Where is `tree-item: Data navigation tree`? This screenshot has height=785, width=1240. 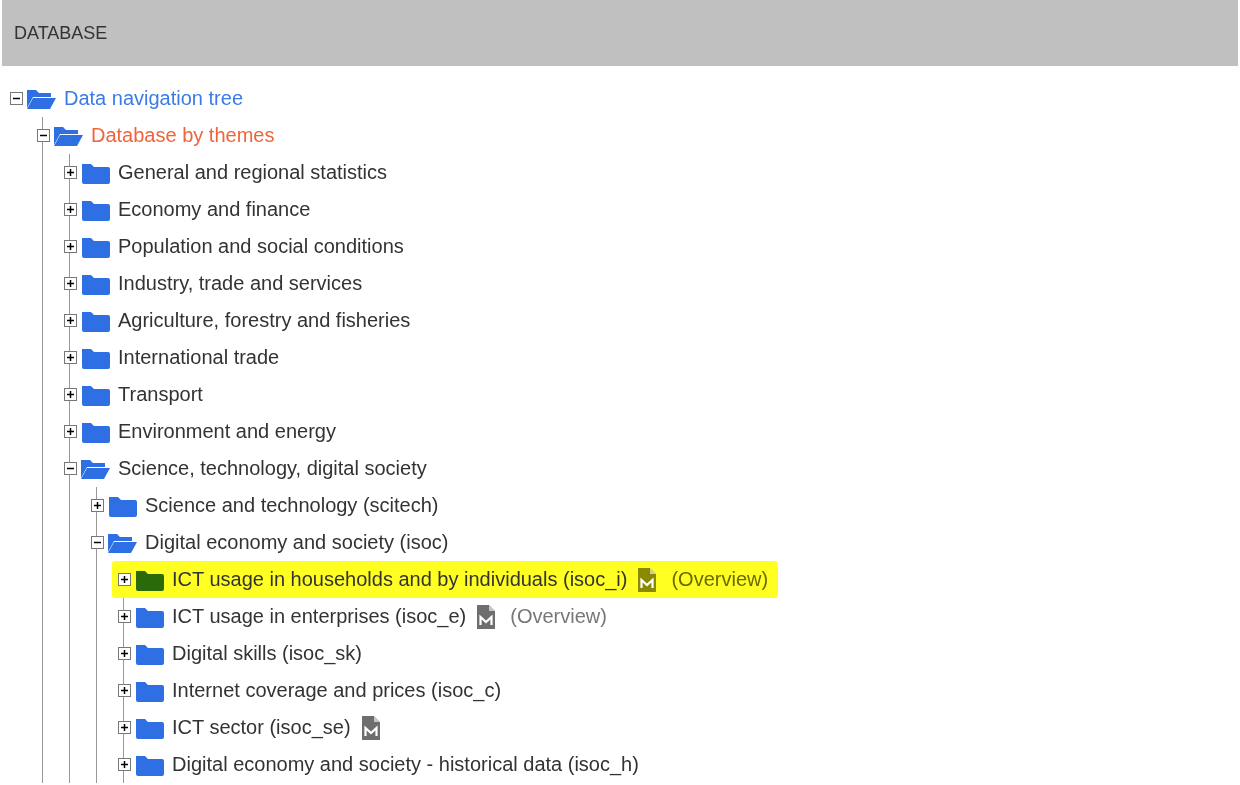
tree-item: Data navigation tree is located at coordinates (153, 98).